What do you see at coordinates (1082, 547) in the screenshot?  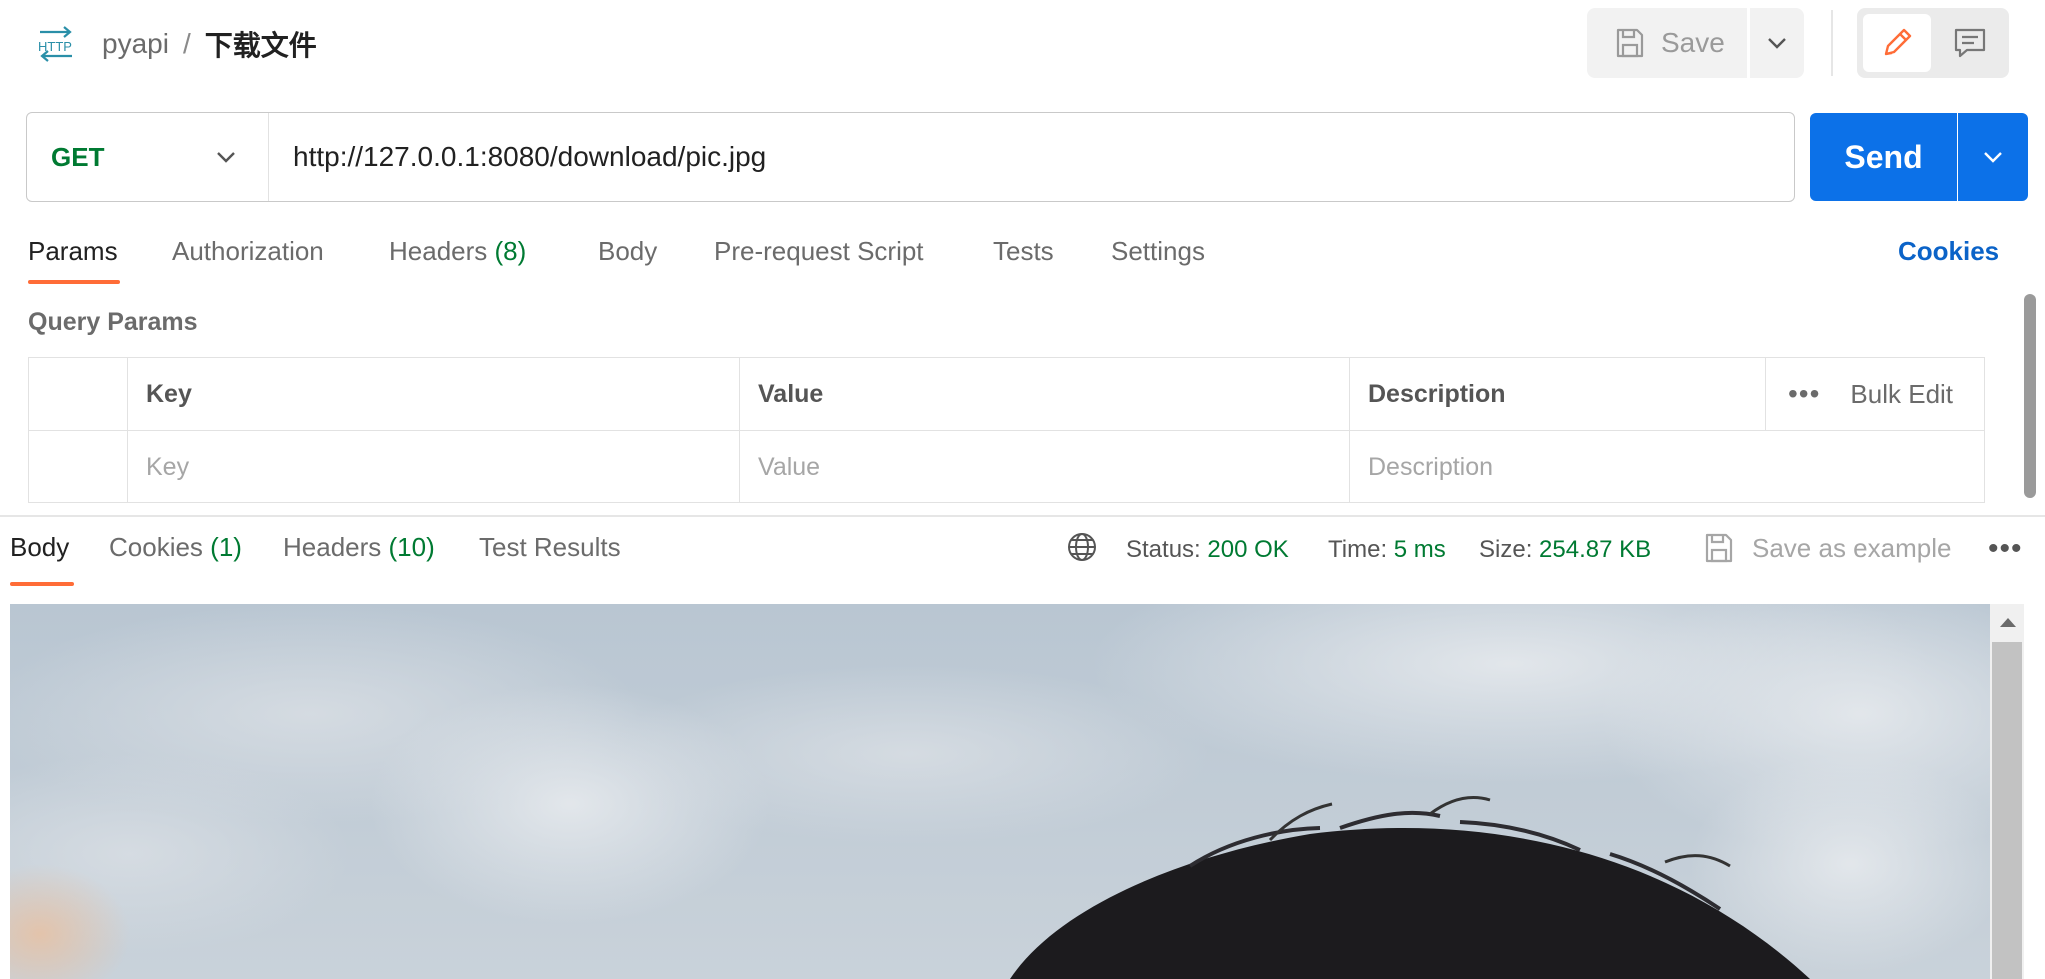 I see `globe-icon` at bounding box center [1082, 547].